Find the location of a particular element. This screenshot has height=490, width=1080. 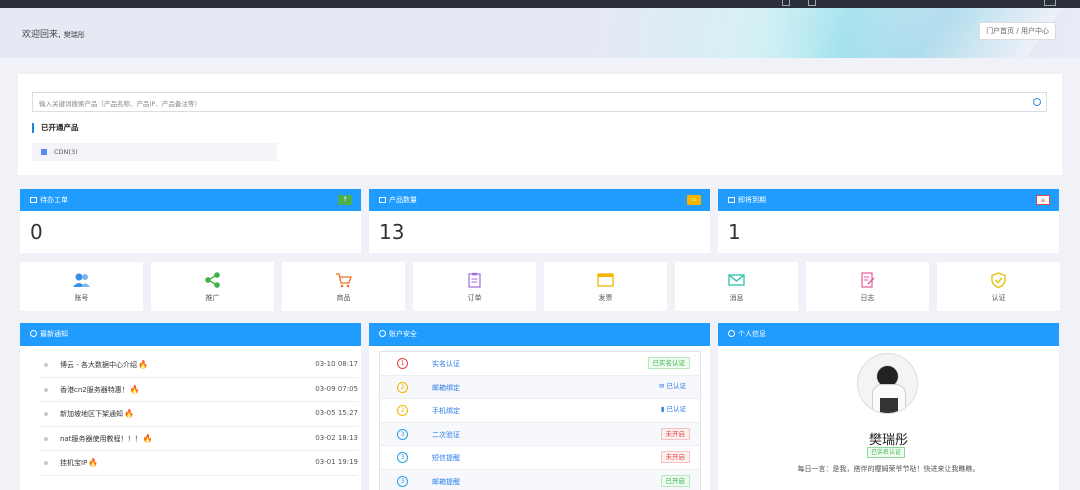

notice-title: 香港cn2服务器特惠！ is located at coordinates (94, 390).